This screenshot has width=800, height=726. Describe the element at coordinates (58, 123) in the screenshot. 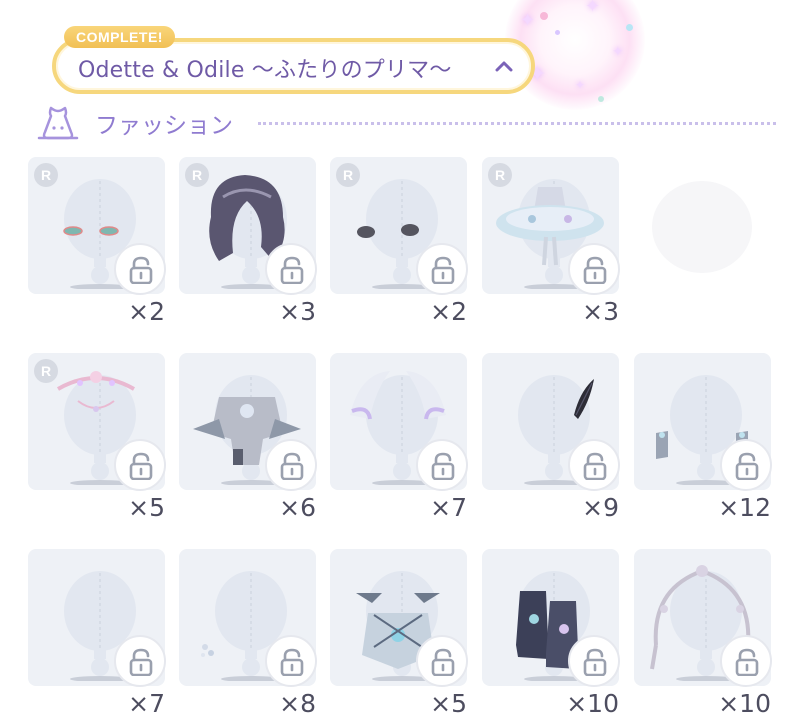

I see `dress-icon` at that location.